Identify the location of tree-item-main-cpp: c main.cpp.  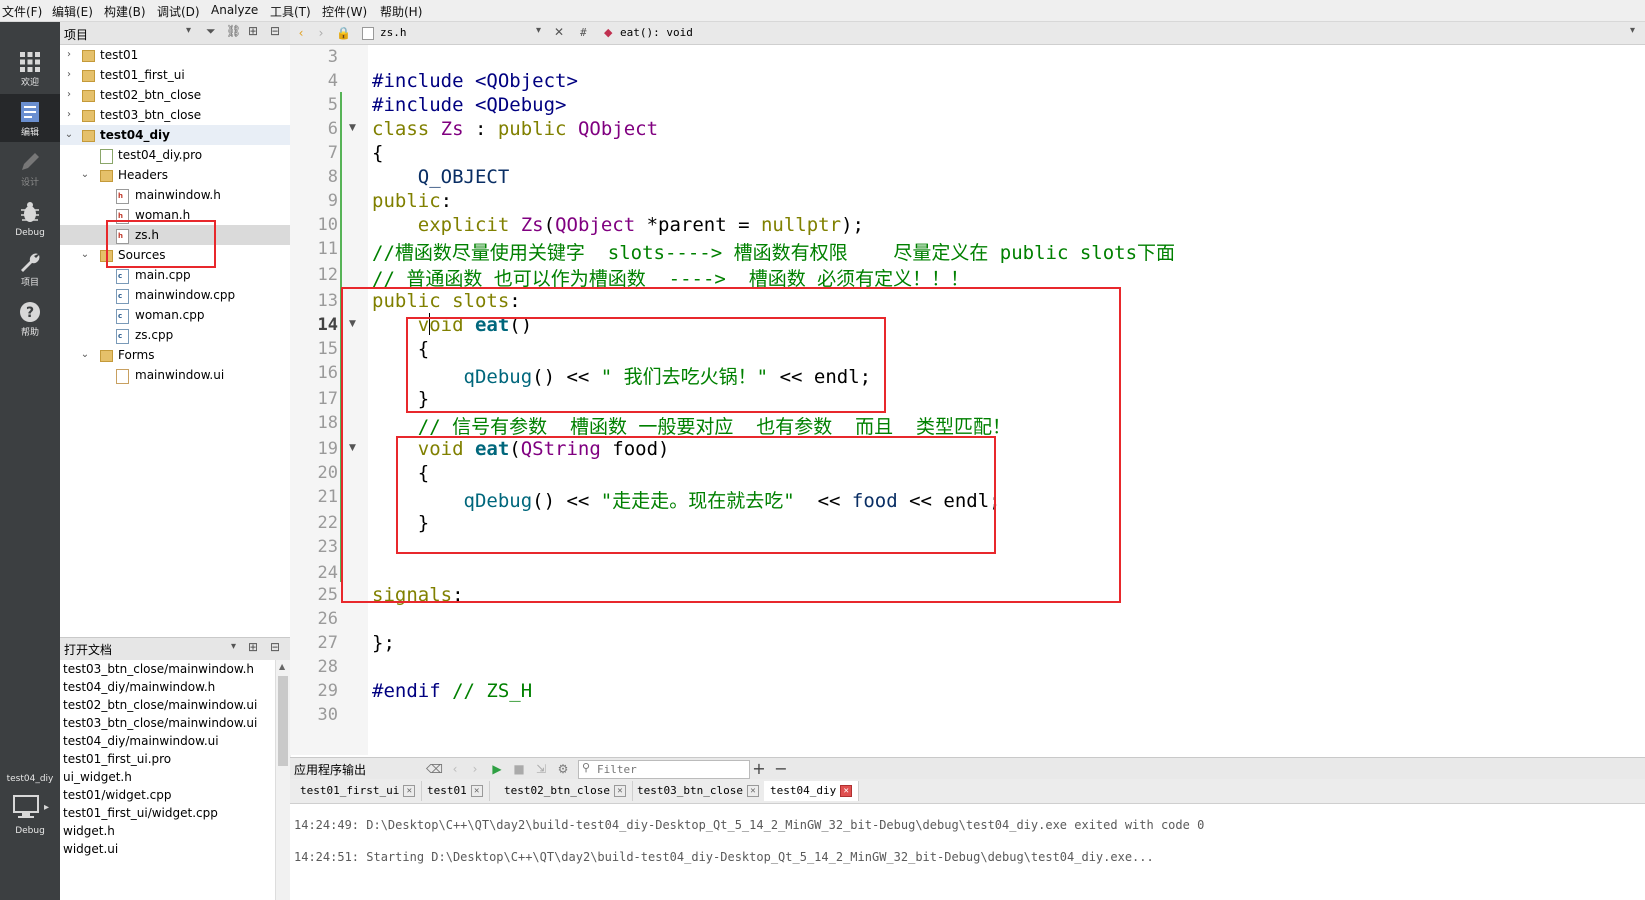
(175, 275).